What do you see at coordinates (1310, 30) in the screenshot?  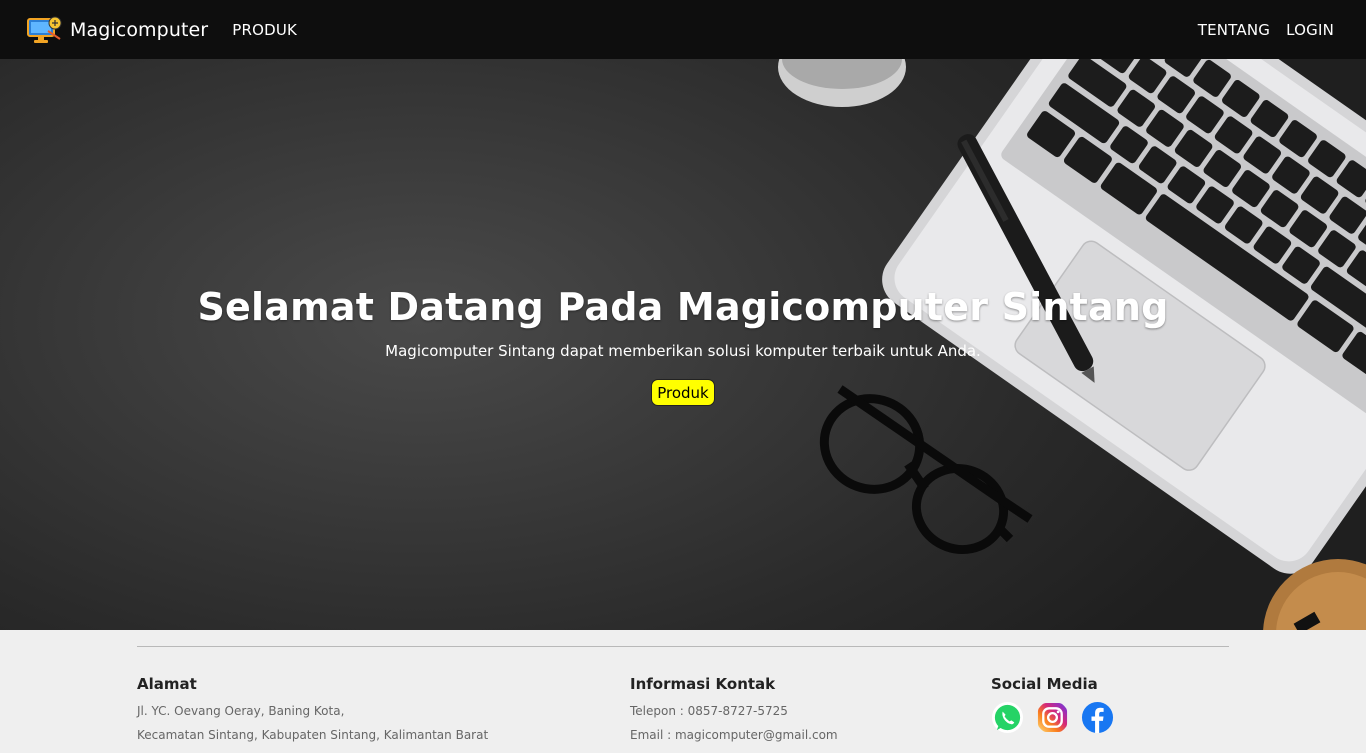 I see `nav-link-login: LOGIN` at bounding box center [1310, 30].